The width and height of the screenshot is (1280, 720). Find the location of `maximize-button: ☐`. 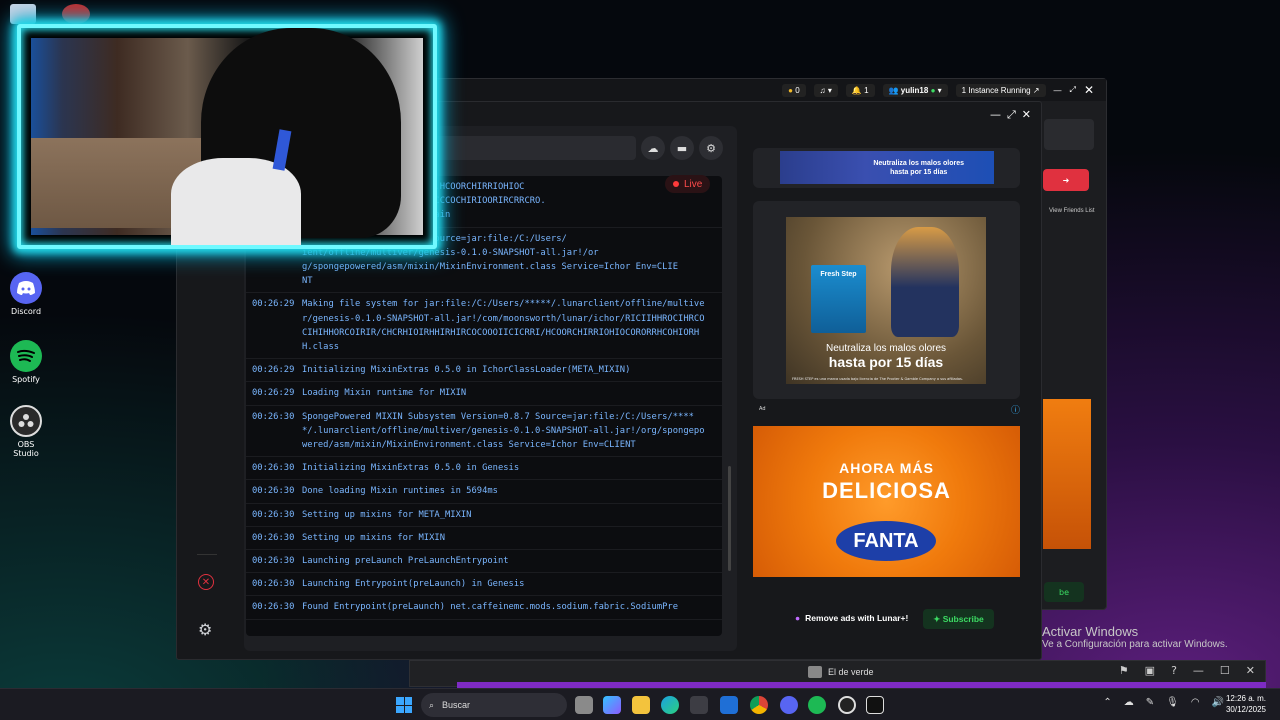

maximize-button: ☐ is located at coordinates (1225, 670).